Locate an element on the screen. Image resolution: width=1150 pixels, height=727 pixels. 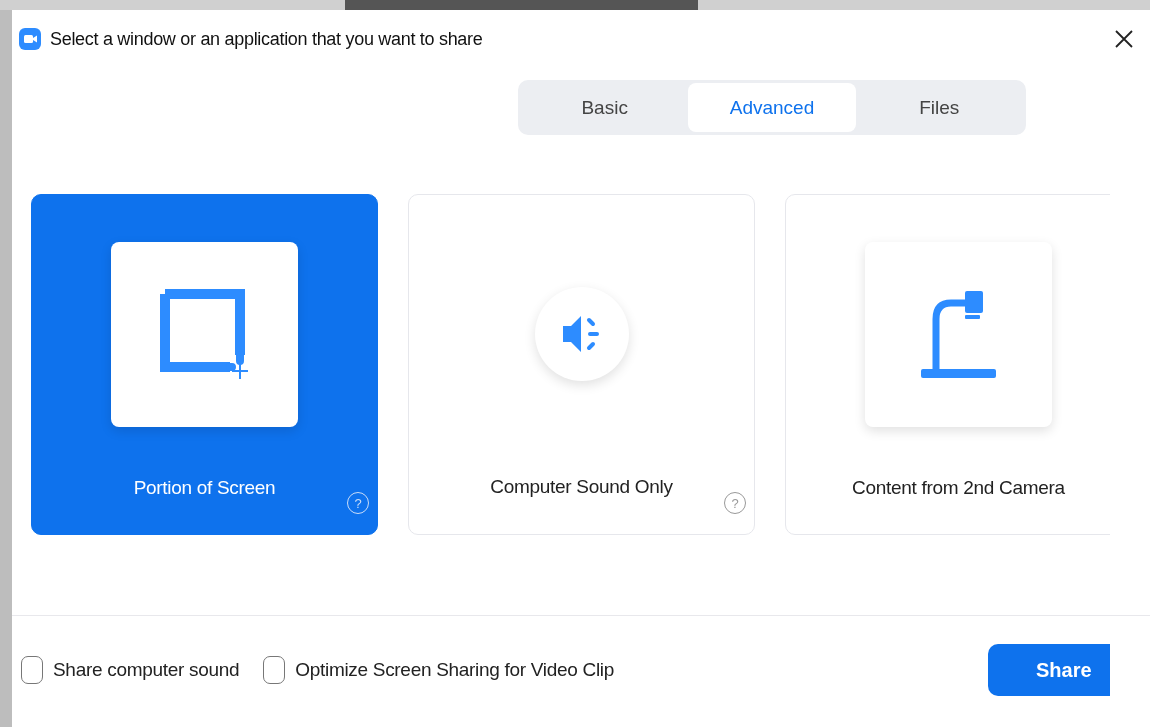
window-title: Select a window or an application that you want to share is located at coordinates (266, 39).